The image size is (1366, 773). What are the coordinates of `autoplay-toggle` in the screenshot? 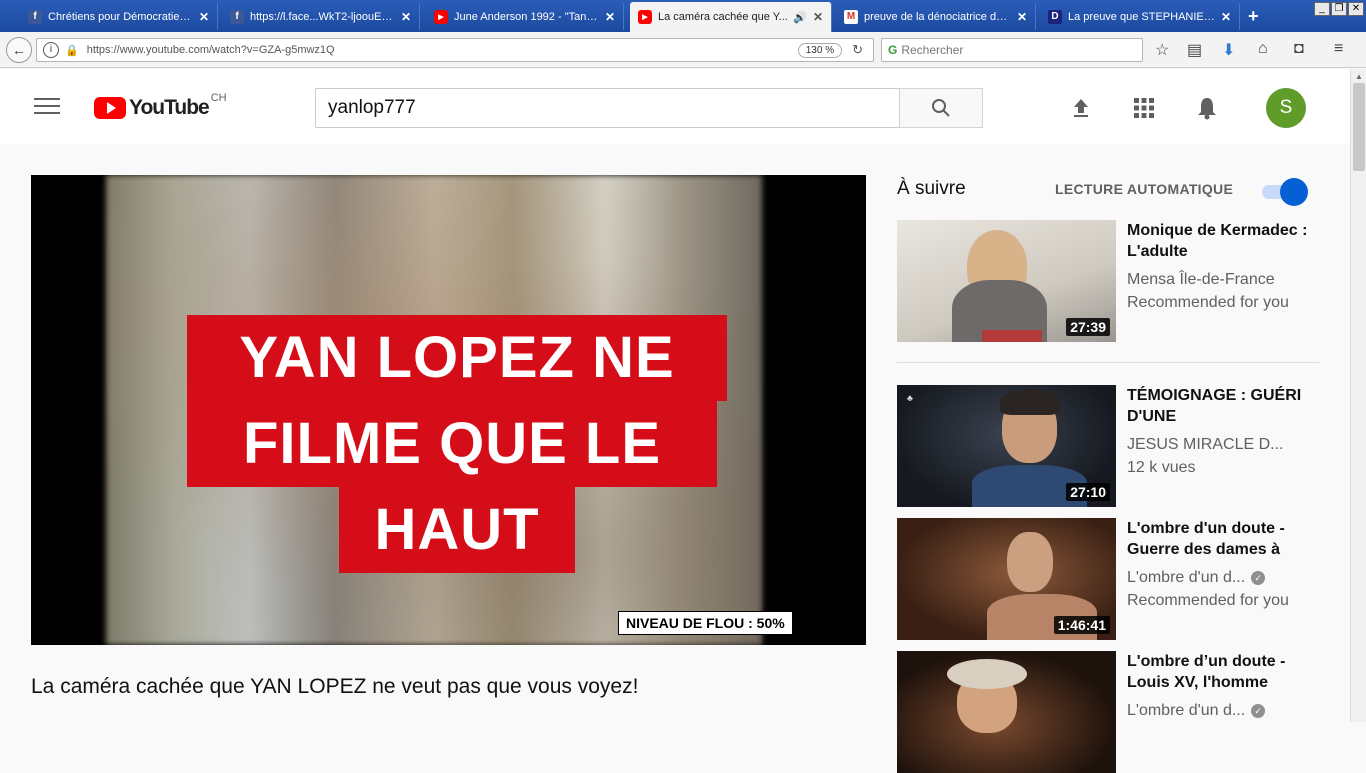 It's located at (1284, 192).